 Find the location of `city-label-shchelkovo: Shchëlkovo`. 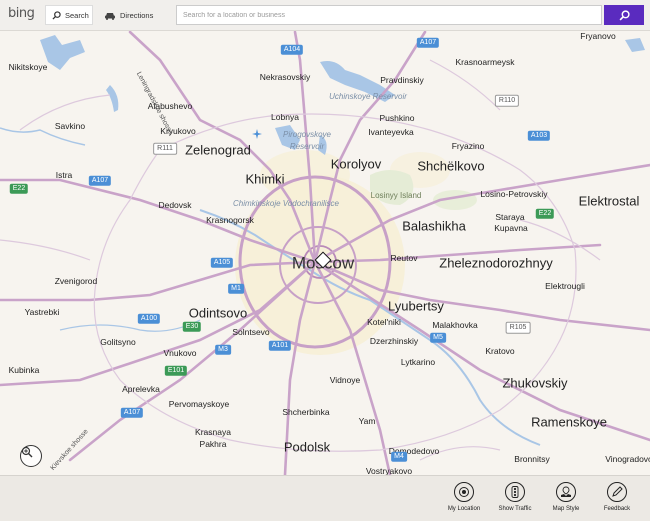

city-label-shchelkovo: Shchëlkovo is located at coordinates (451, 166).